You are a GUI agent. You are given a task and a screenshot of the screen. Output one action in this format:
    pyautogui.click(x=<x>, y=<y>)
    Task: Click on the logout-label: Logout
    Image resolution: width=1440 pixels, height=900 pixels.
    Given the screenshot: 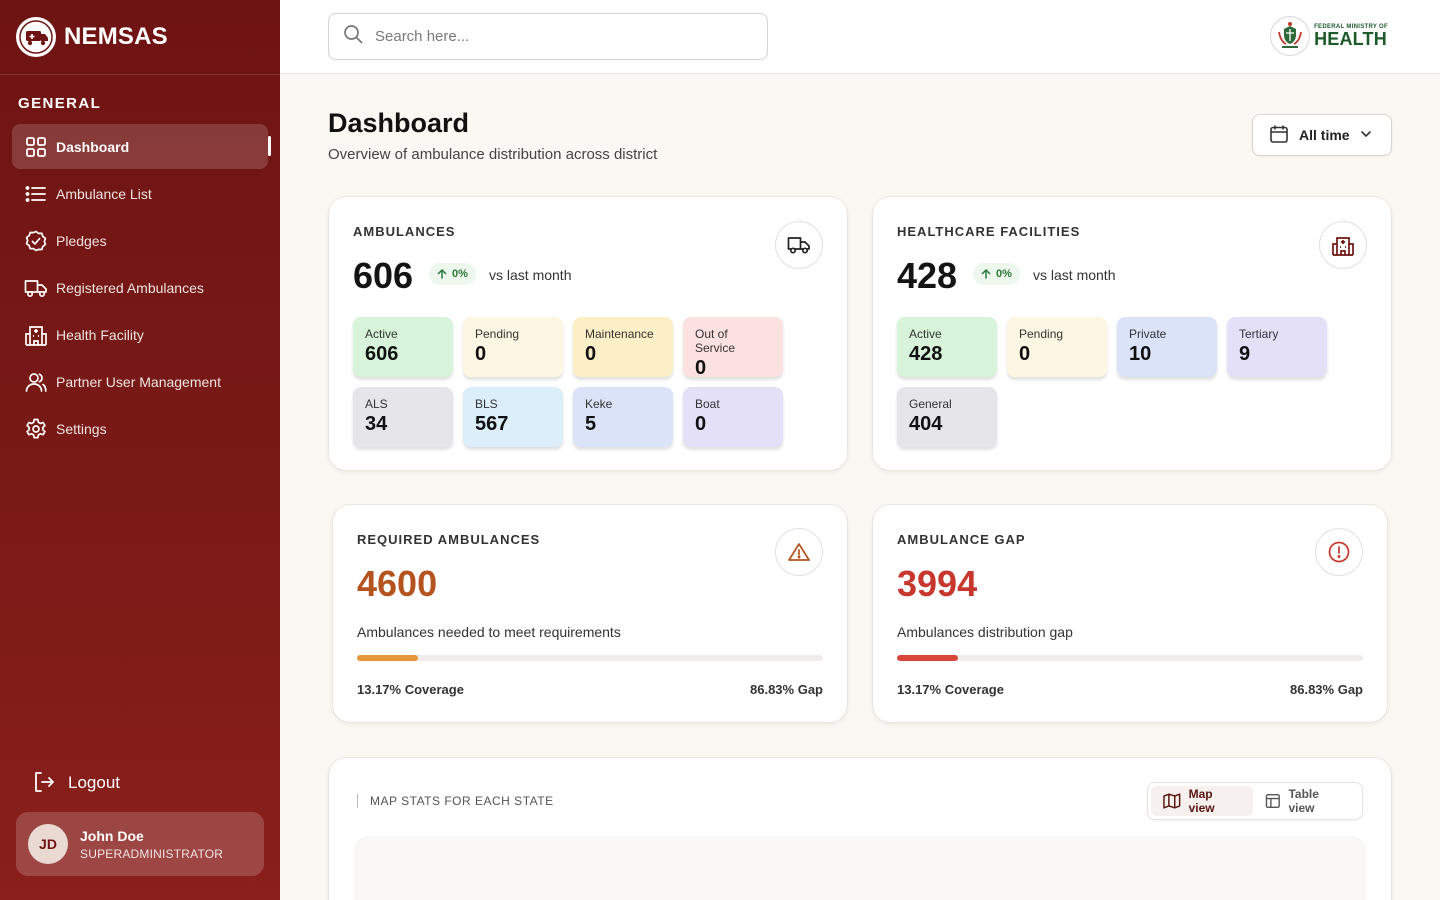 What is the action you would take?
    pyautogui.click(x=94, y=782)
    